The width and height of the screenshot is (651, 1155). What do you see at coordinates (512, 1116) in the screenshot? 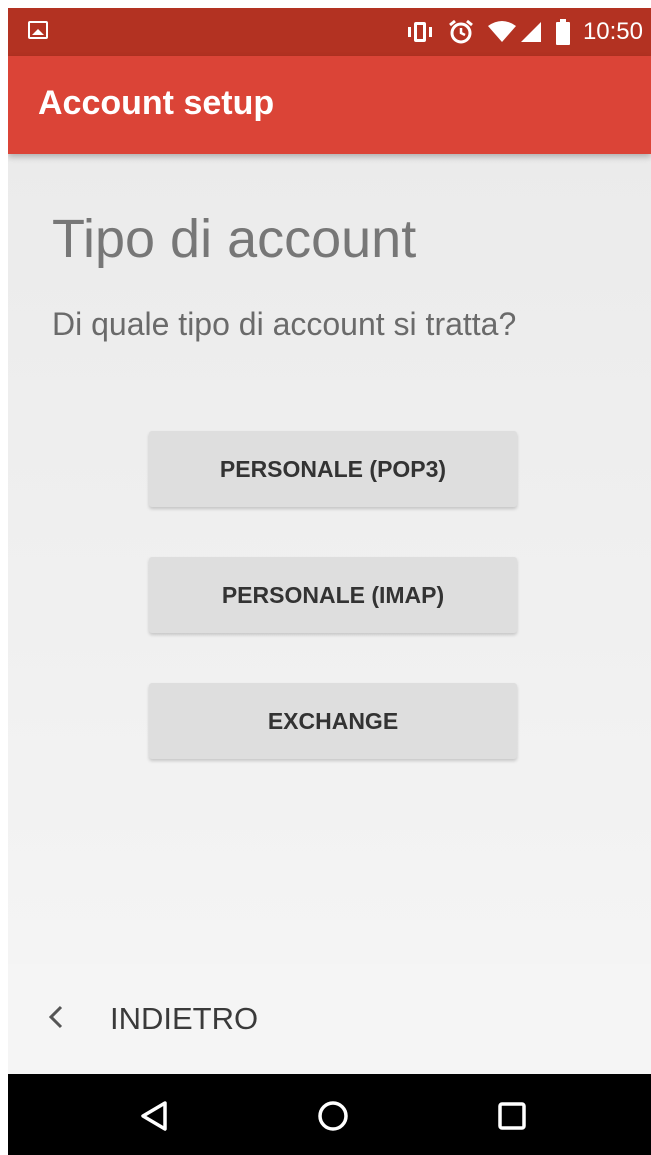
I see `recents-square-icon` at bounding box center [512, 1116].